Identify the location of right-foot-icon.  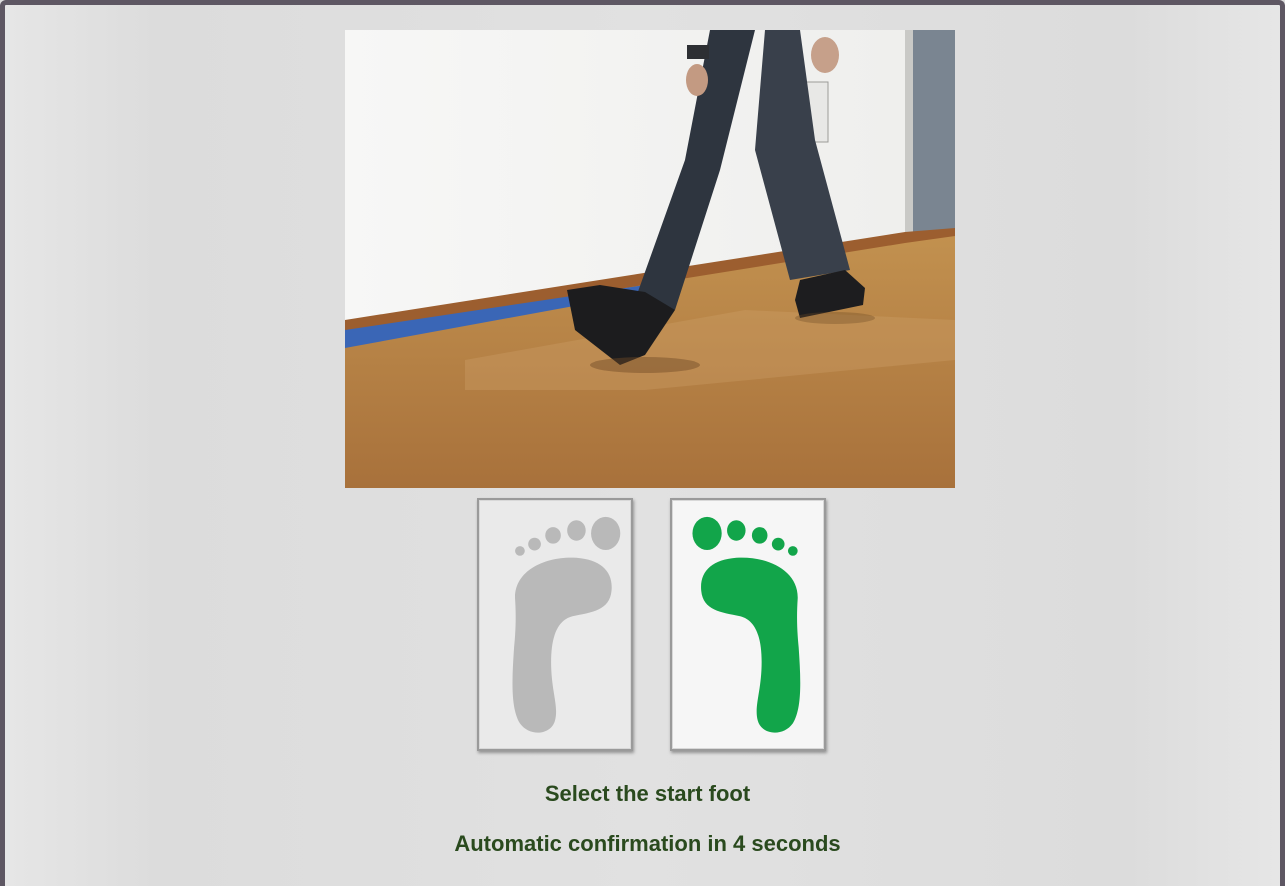
(746, 624).